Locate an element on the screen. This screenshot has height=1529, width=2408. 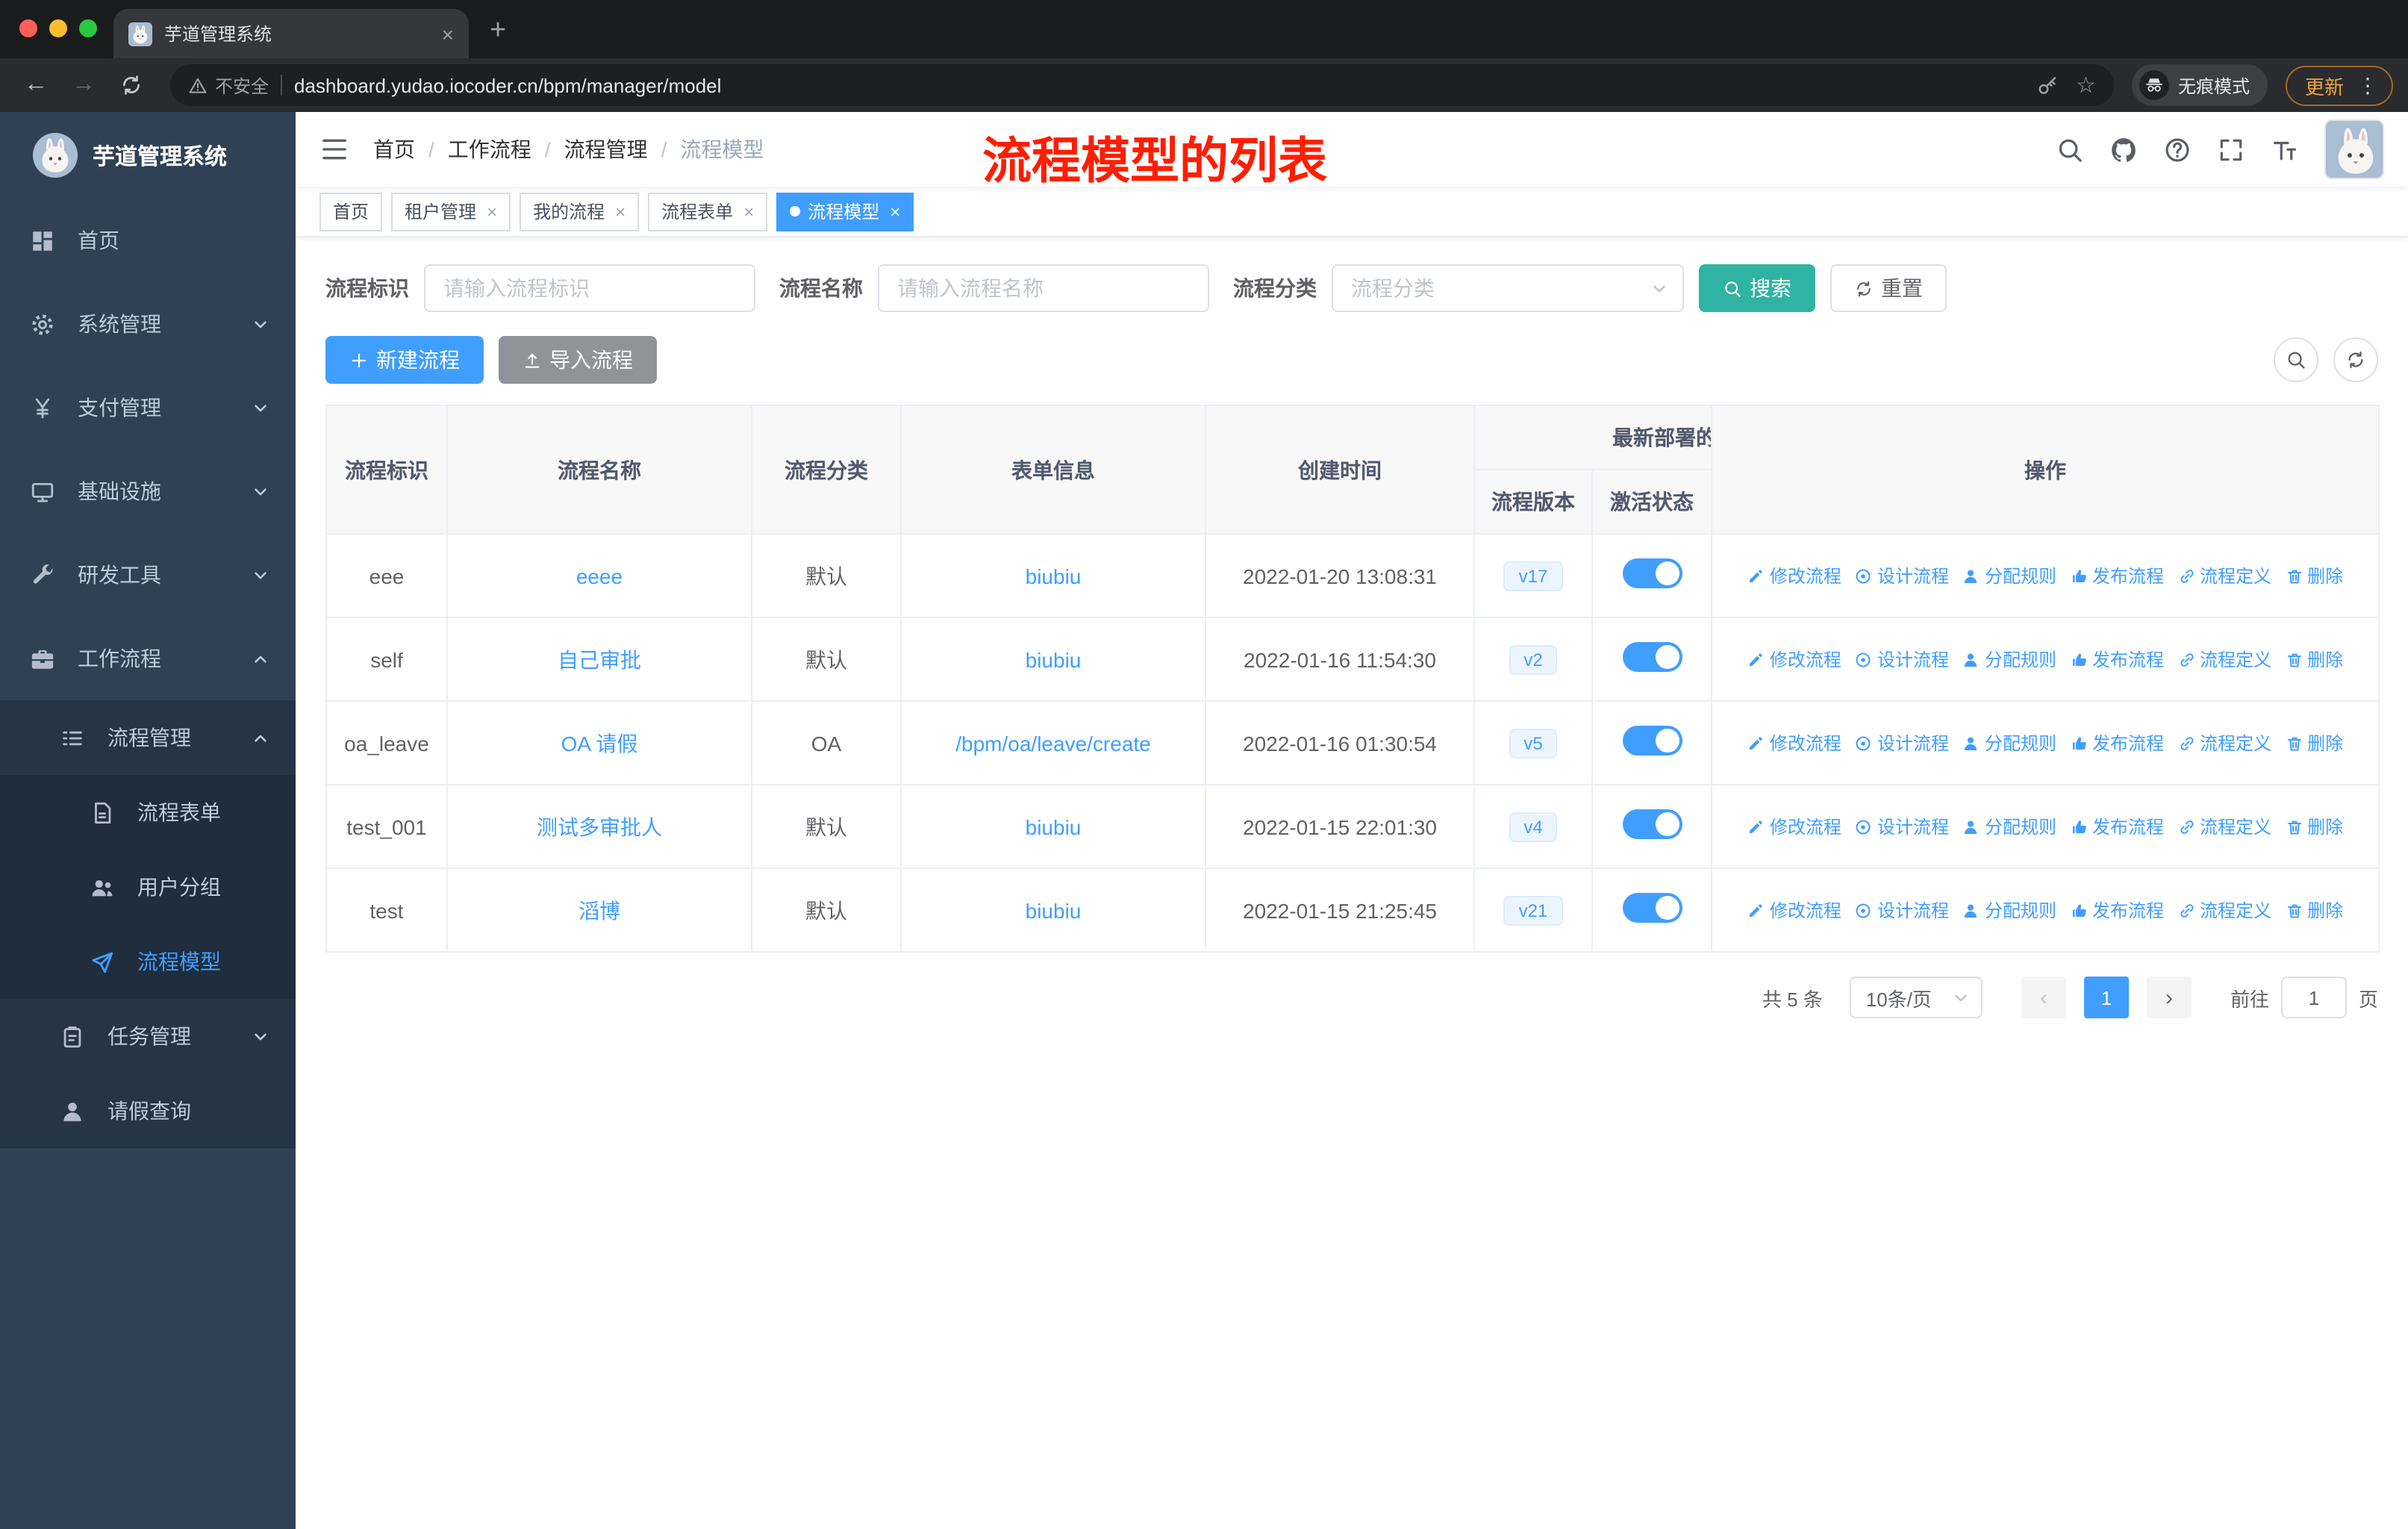
process-name-link: OA 请假 is located at coordinates (599, 743).